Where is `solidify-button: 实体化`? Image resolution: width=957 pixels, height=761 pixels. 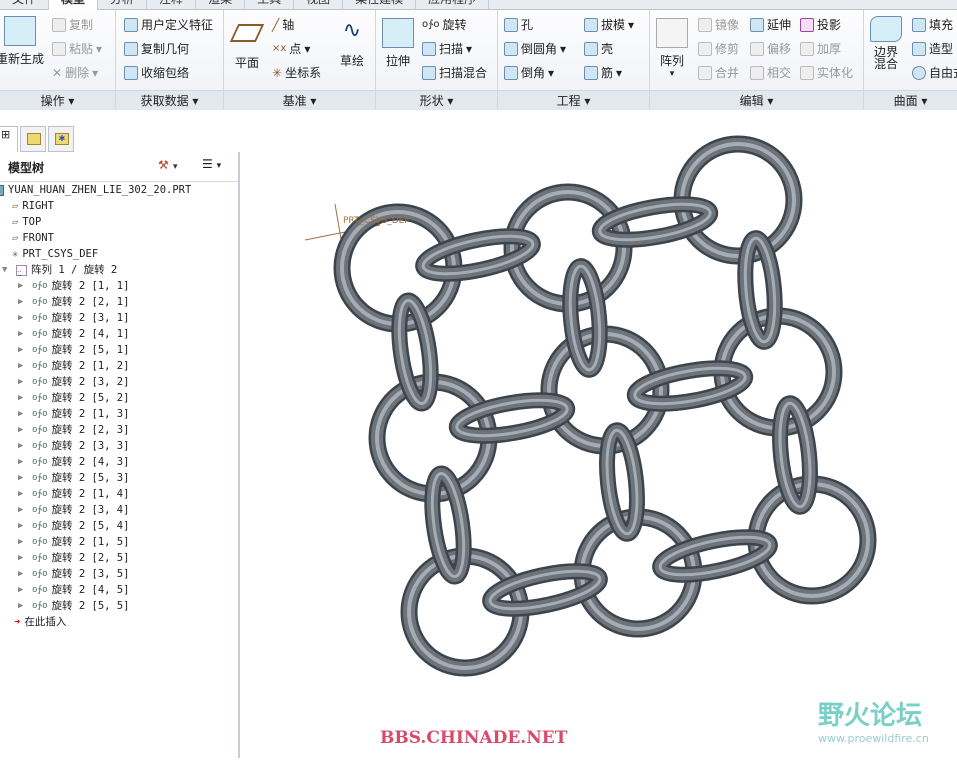 solidify-button: 实体化 is located at coordinates (826, 72).